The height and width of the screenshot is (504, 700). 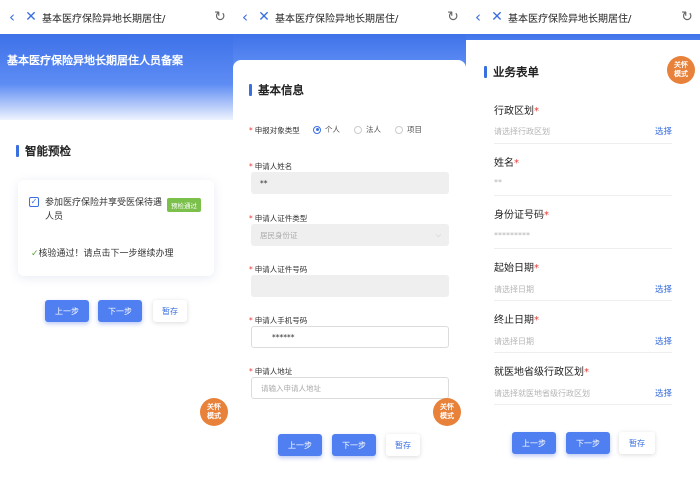 I want to click on check-icon: ✓, so click(x=35, y=254).